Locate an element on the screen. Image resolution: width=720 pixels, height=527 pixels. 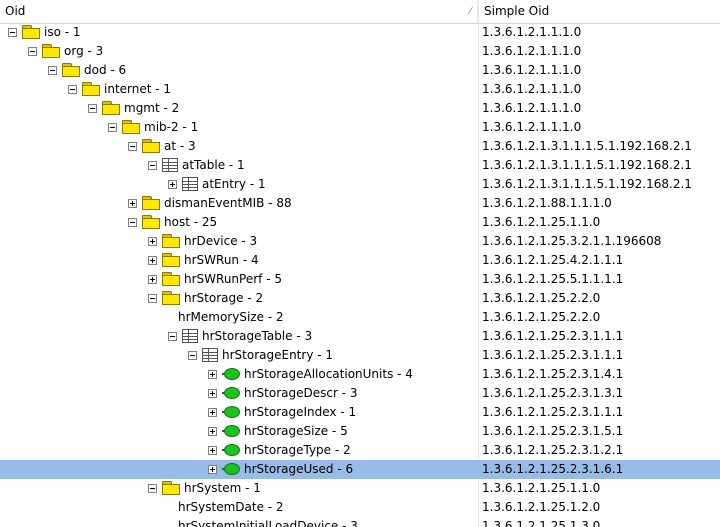
oid-column-header: Oid ⁄ is located at coordinates (239, 11).